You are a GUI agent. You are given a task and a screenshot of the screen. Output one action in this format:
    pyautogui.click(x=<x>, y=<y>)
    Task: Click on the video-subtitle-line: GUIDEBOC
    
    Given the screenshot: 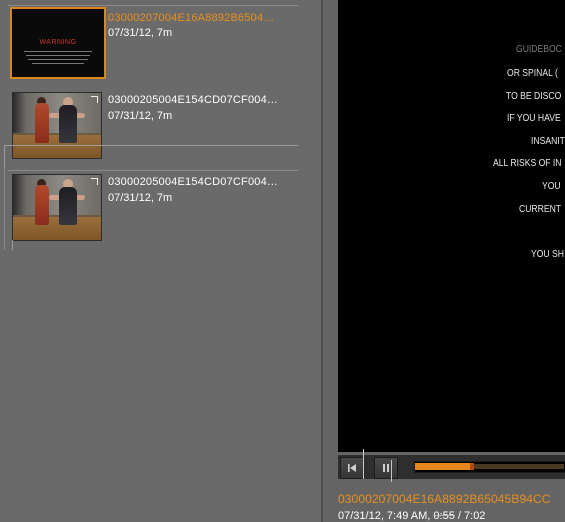 What is the action you would take?
    pyautogui.click(x=539, y=49)
    